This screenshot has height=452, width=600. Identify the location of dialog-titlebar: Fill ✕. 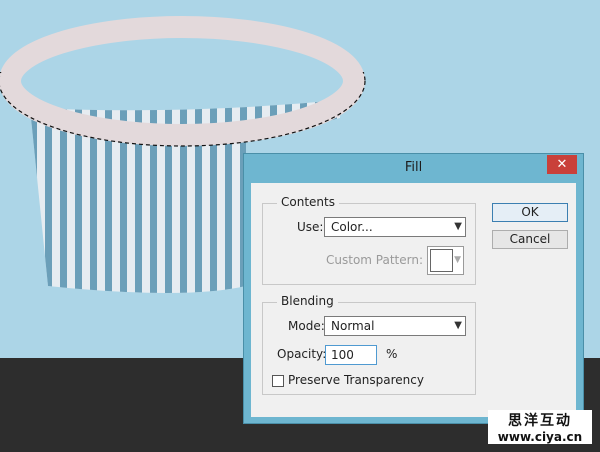
(413, 168).